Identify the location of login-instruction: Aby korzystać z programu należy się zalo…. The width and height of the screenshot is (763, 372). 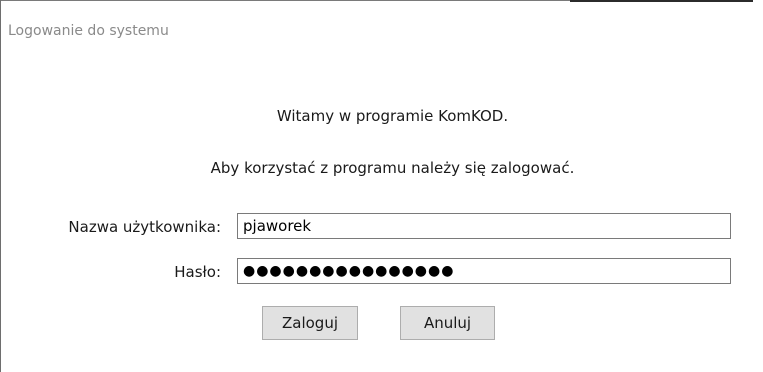
(381, 168).